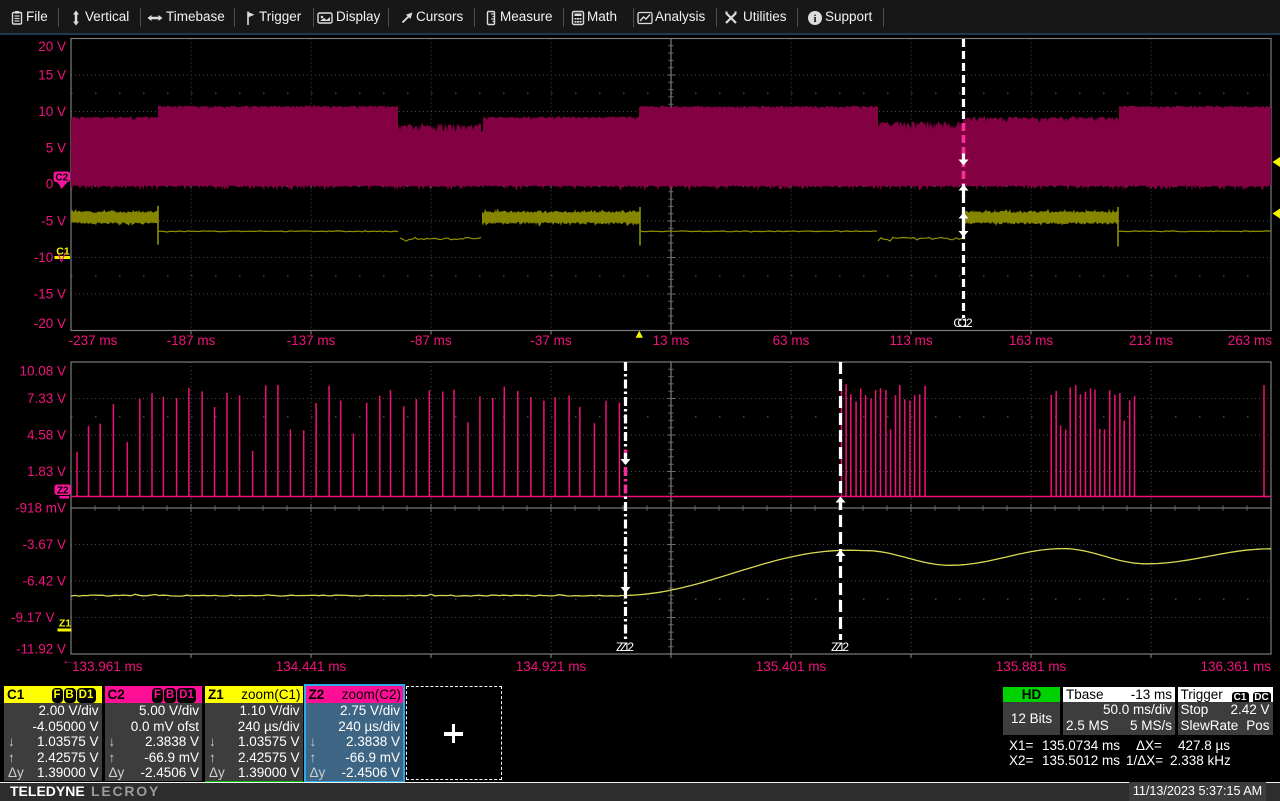 The image size is (1280, 801). What do you see at coordinates (1031, 340) in the screenshot?
I see `svg-text: 163 ms` at bounding box center [1031, 340].